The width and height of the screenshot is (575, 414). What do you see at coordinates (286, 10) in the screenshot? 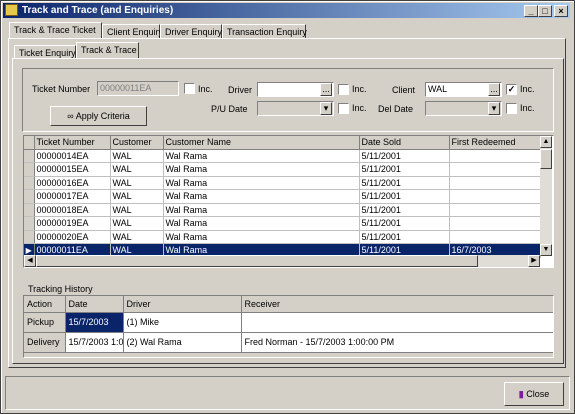
I see `title-bar: Track and Trace (and Enquiries) _ □ ×` at bounding box center [286, 10].